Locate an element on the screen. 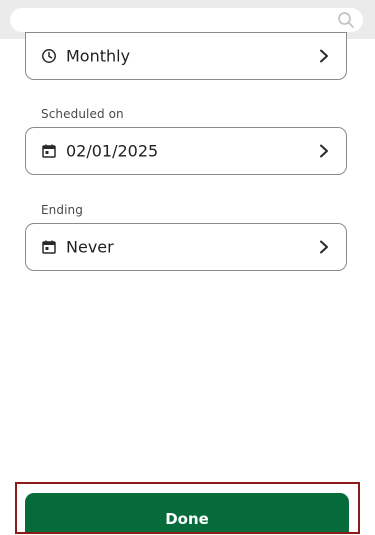 The height and width of the screenshot is (535, 375). clock-icon is located at coordinates (49, 56).